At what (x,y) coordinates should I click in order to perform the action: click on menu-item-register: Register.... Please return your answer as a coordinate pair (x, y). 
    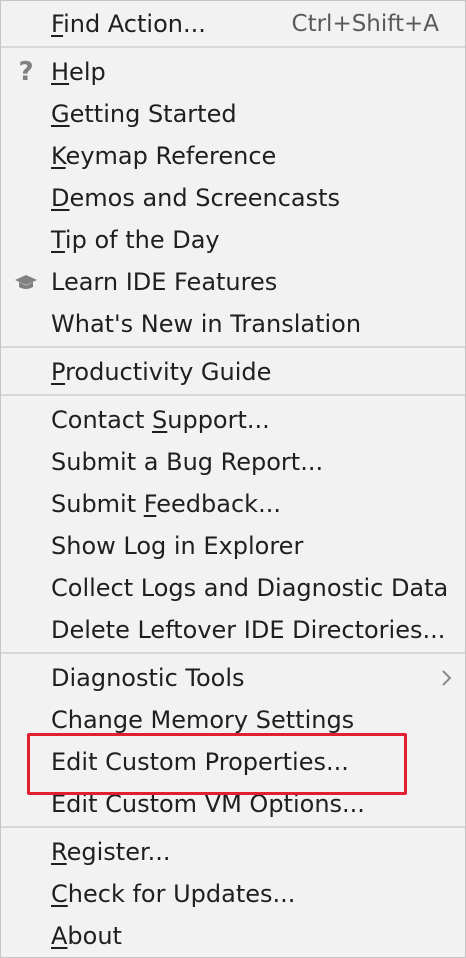
    Looking at the image, I should click on (233, 852).